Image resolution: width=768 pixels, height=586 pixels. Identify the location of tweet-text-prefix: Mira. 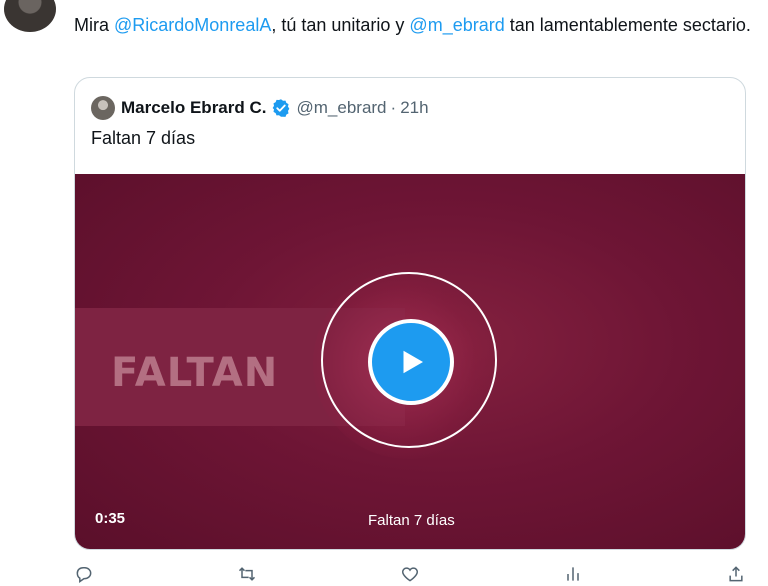
(94, 25).